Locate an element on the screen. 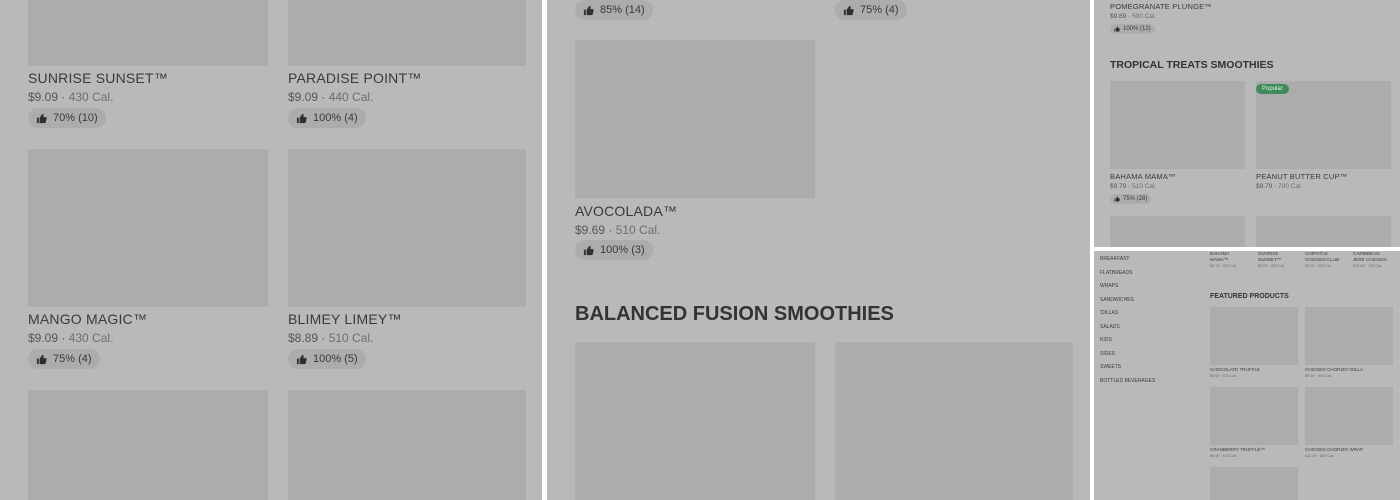 This screenshot has width=1400, height=500. product-meta: $9.69 · 610 Cal. is located at coordinates (1224, 456).